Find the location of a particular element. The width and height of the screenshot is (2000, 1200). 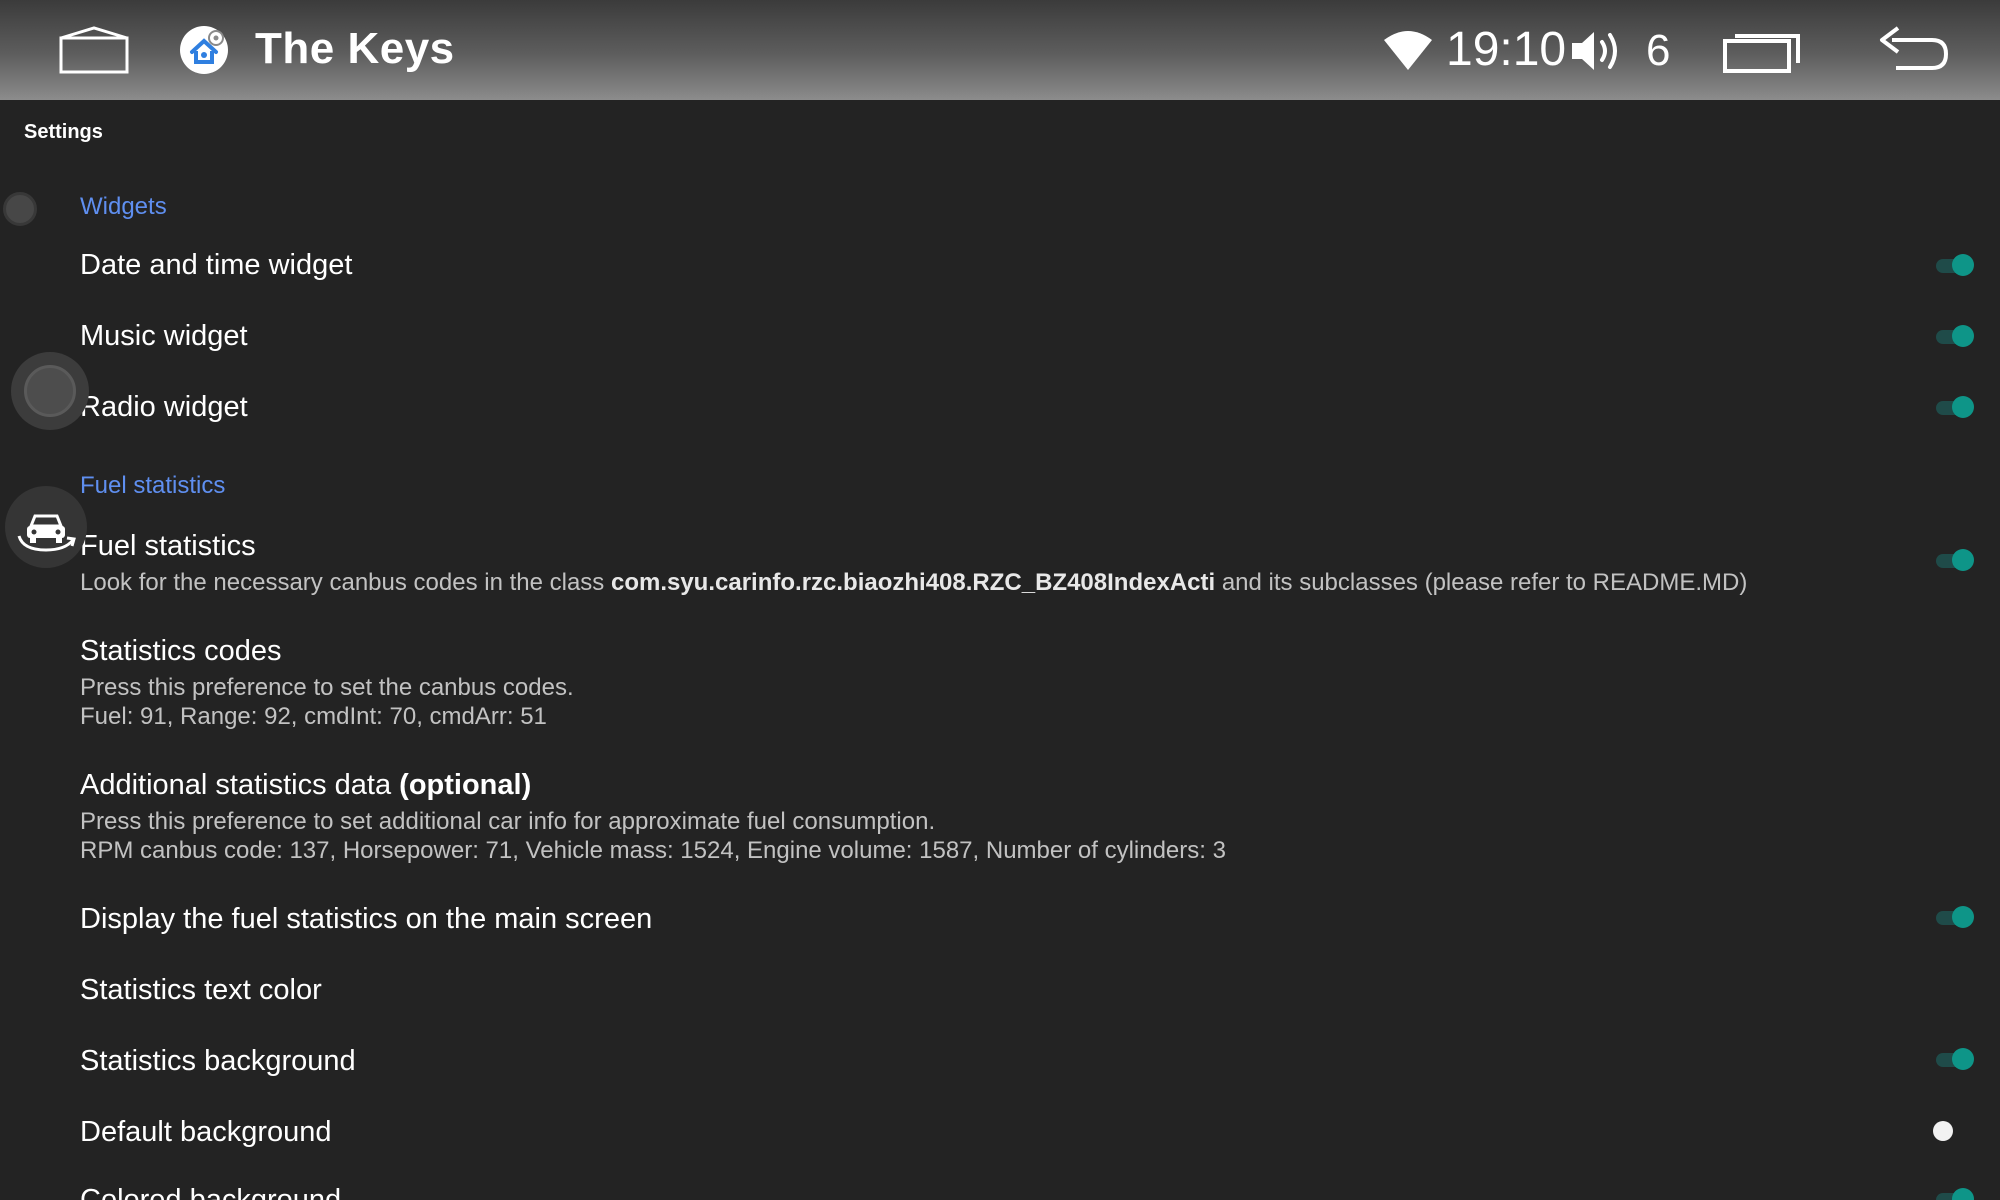

pref-title-text: Additional statistics data is located at coordinates (240, 785).